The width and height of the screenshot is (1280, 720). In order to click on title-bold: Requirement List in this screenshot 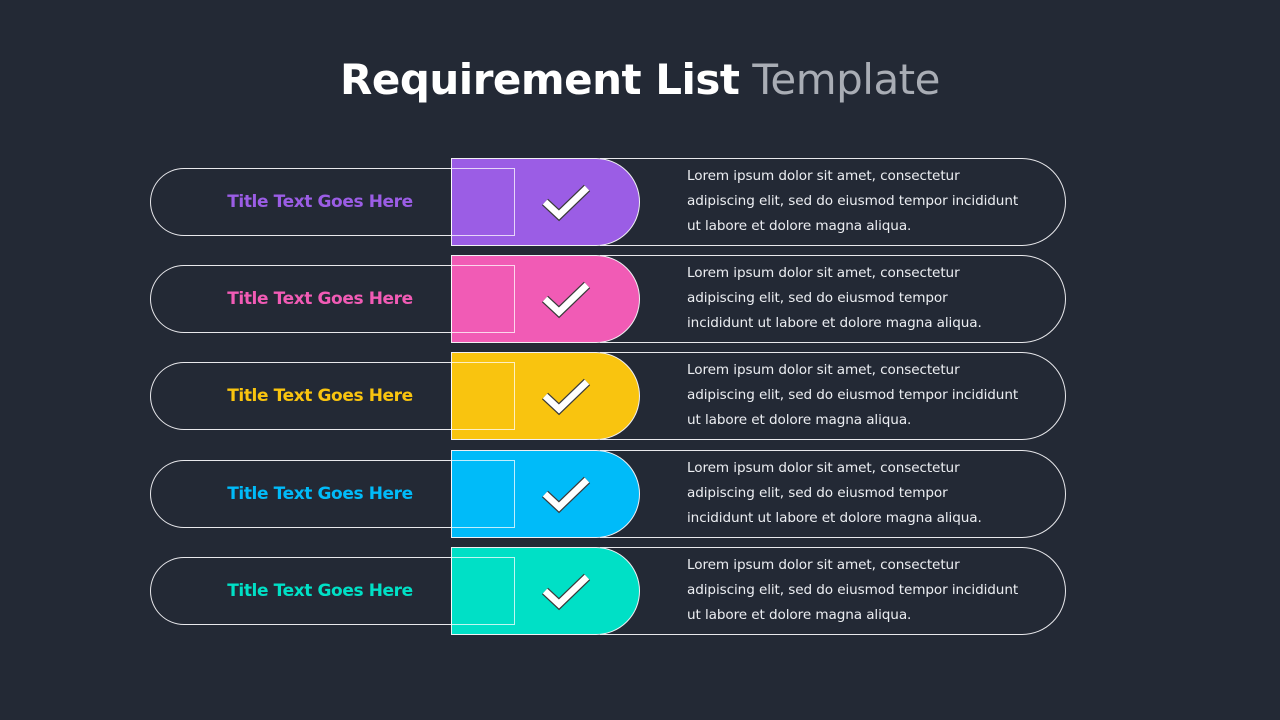, I will do `click(540, 79)`.